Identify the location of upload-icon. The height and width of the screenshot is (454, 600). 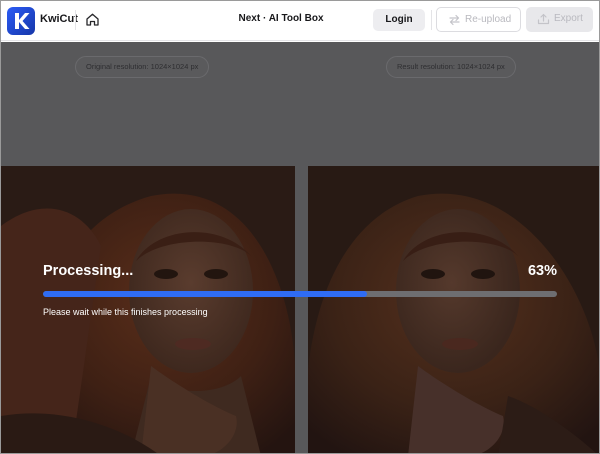
(543, 20).